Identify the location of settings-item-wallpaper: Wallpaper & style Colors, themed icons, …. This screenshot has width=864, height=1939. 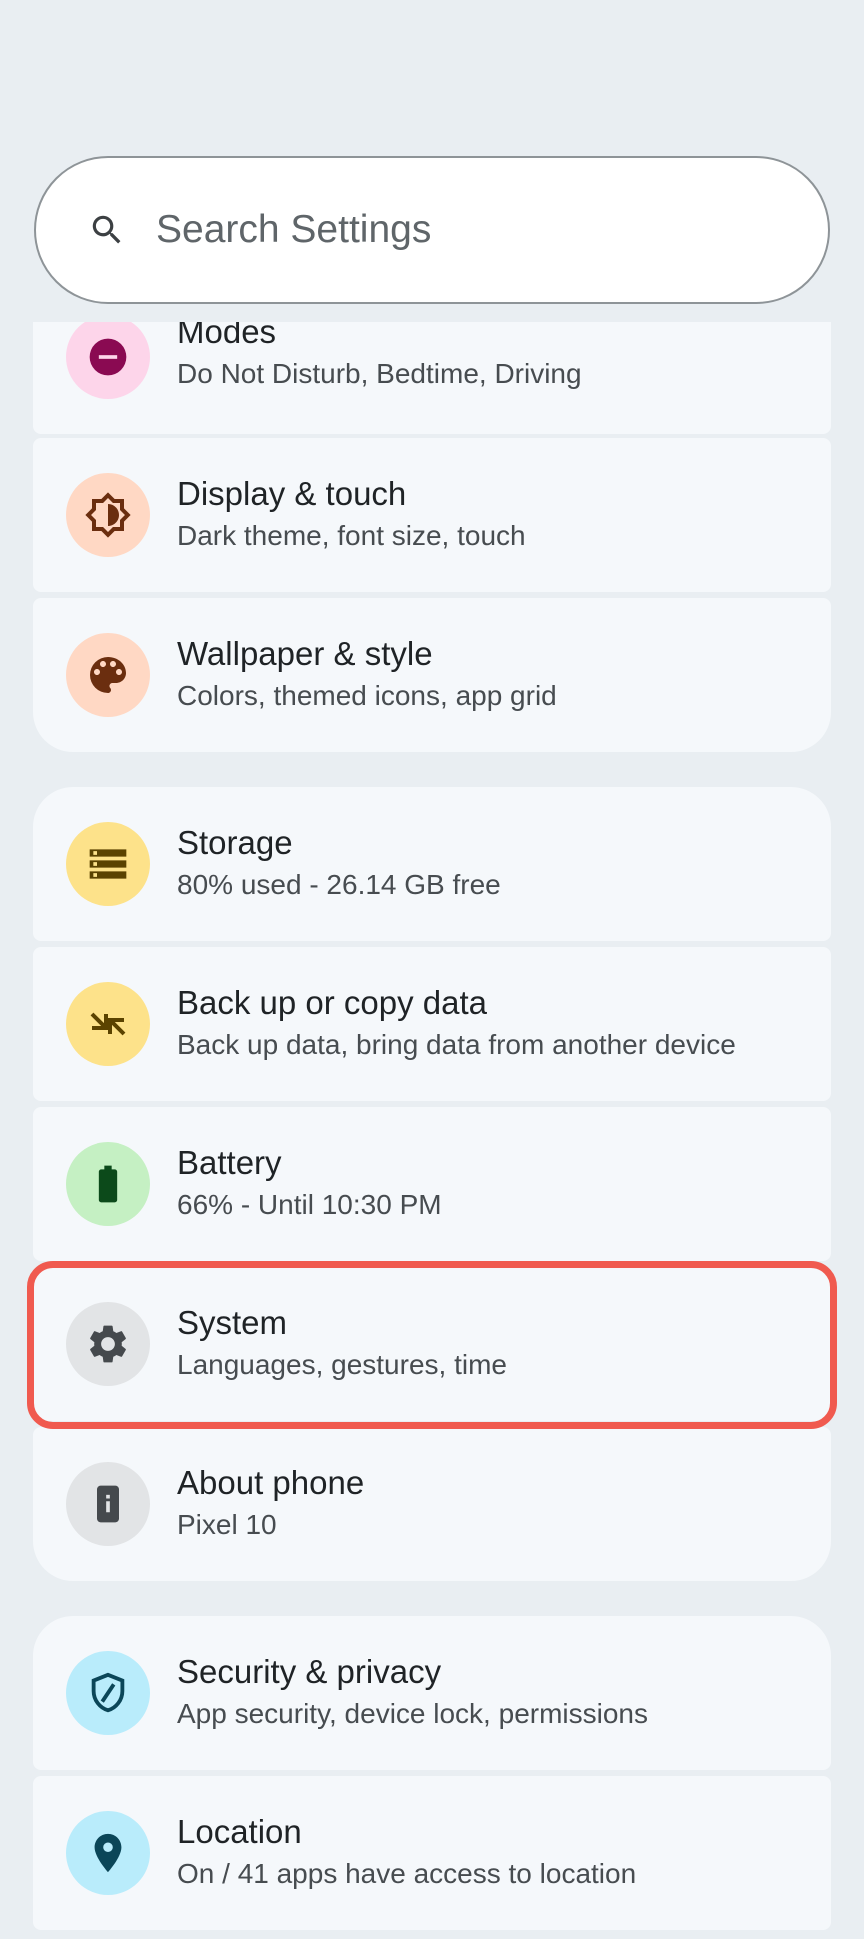
(432, 675).